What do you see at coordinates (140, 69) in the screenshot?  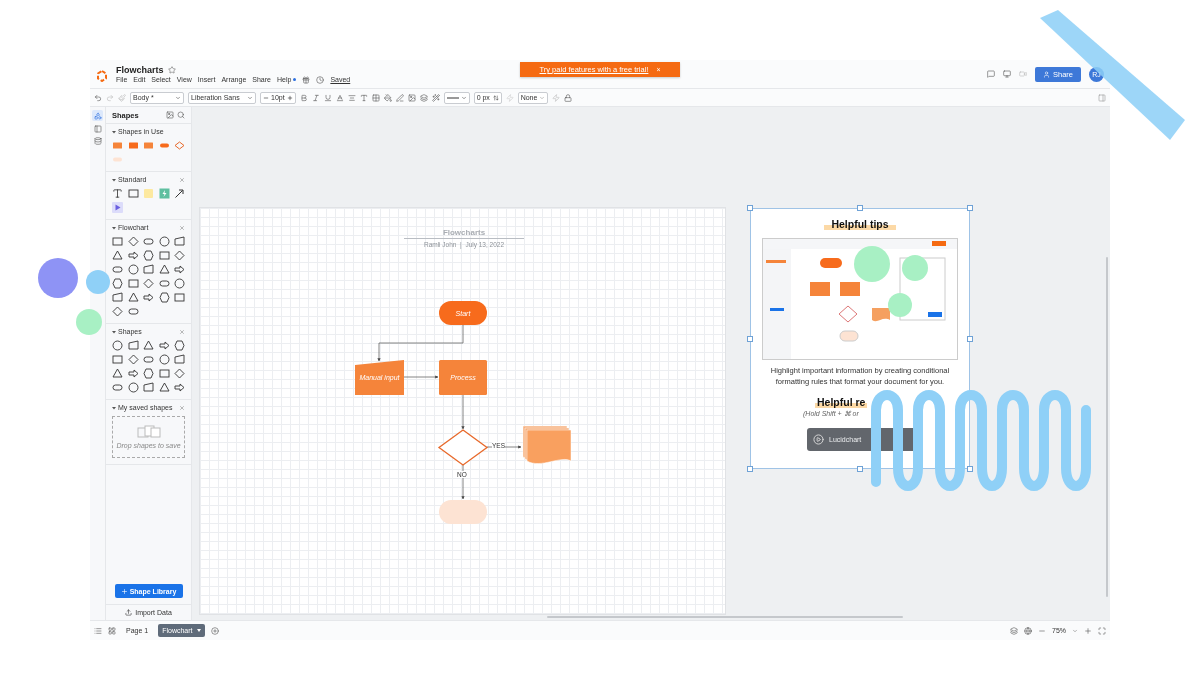 I see `document-title: Flowcharts` at bounding box center [140, 69].